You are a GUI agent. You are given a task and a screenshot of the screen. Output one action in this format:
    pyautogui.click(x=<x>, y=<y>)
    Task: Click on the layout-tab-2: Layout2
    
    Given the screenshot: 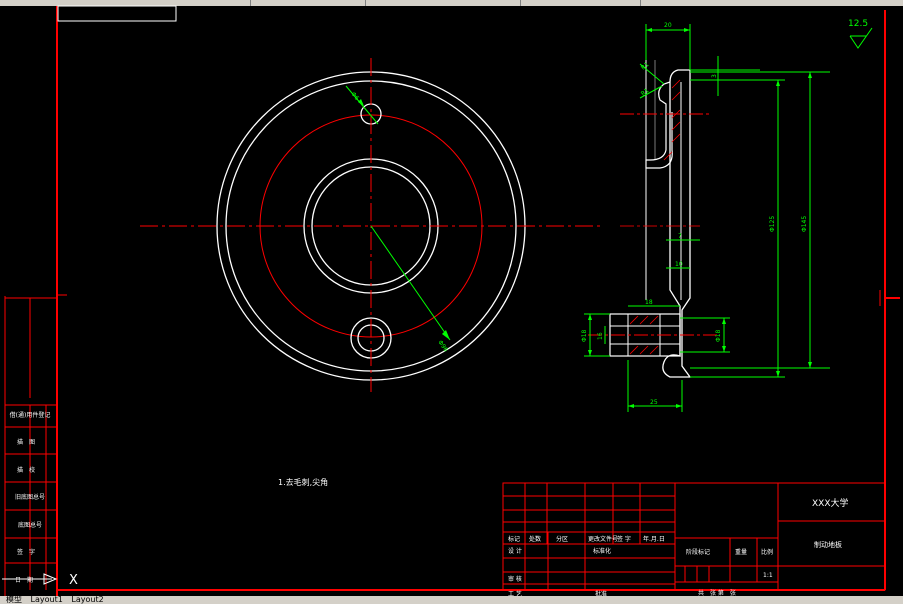 What is the action you would take?
    pyautogui.click(x=87, y=600)
    